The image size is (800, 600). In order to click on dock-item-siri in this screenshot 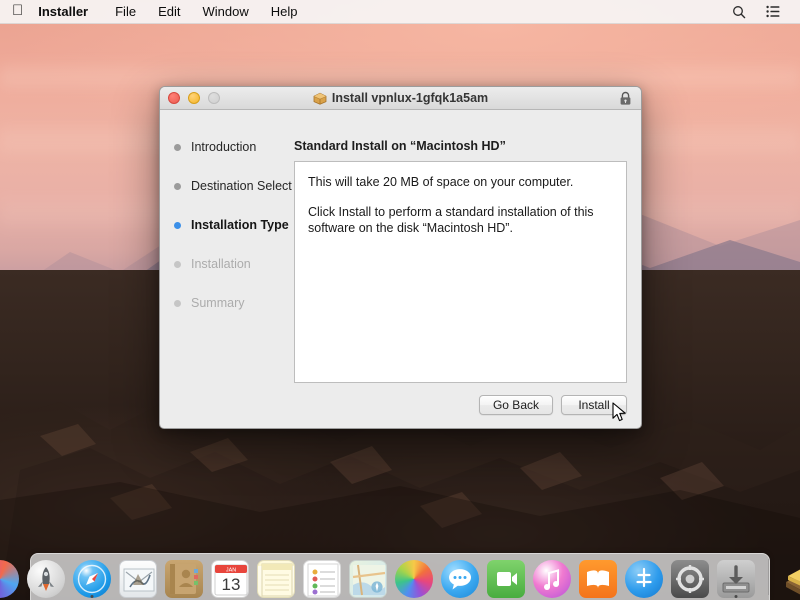, I will do `click(10, 576)`.